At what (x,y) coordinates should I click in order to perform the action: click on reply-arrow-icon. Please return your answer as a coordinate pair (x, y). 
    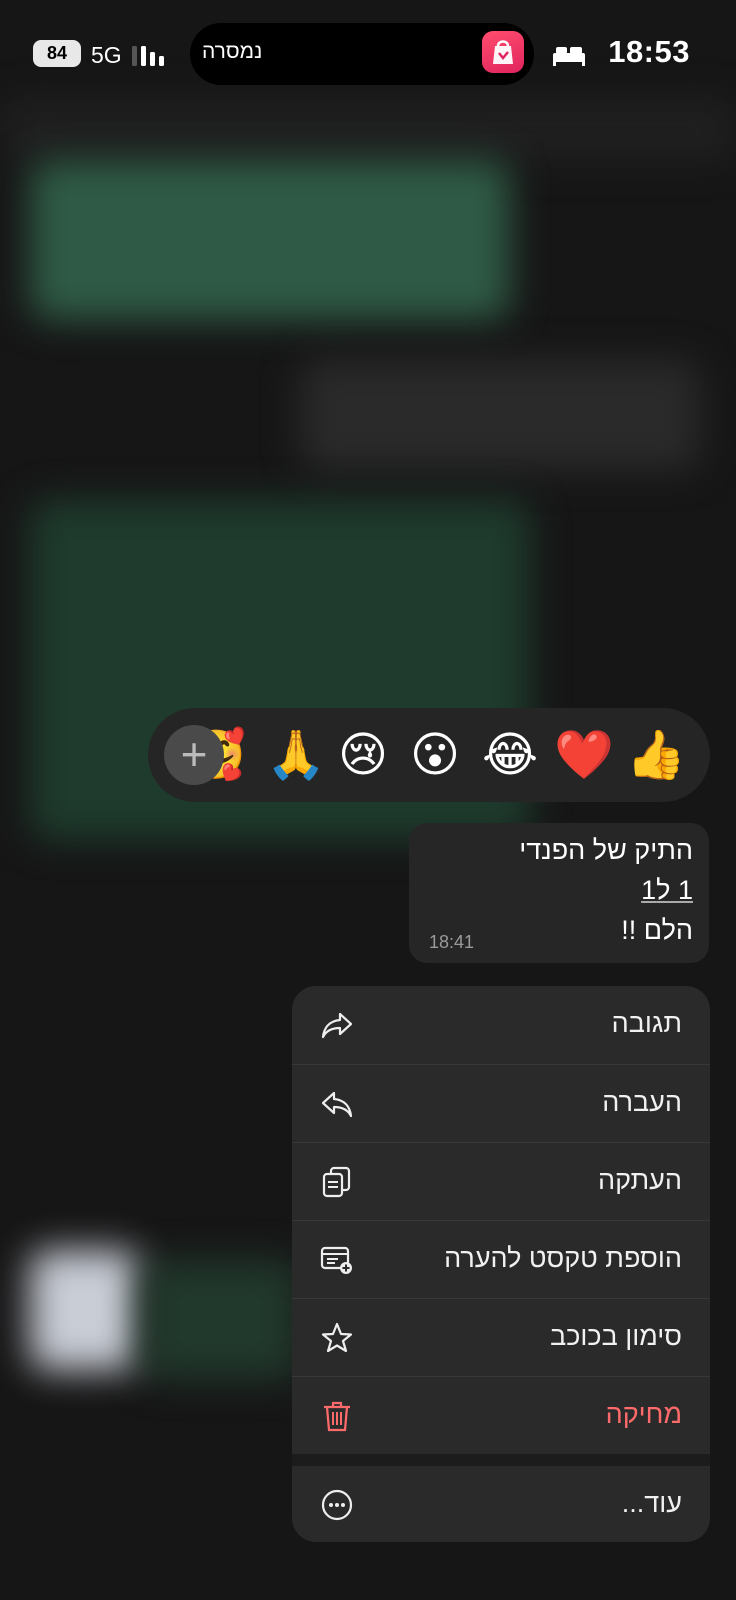
    Looking at the image, I should click on (337, 1025).